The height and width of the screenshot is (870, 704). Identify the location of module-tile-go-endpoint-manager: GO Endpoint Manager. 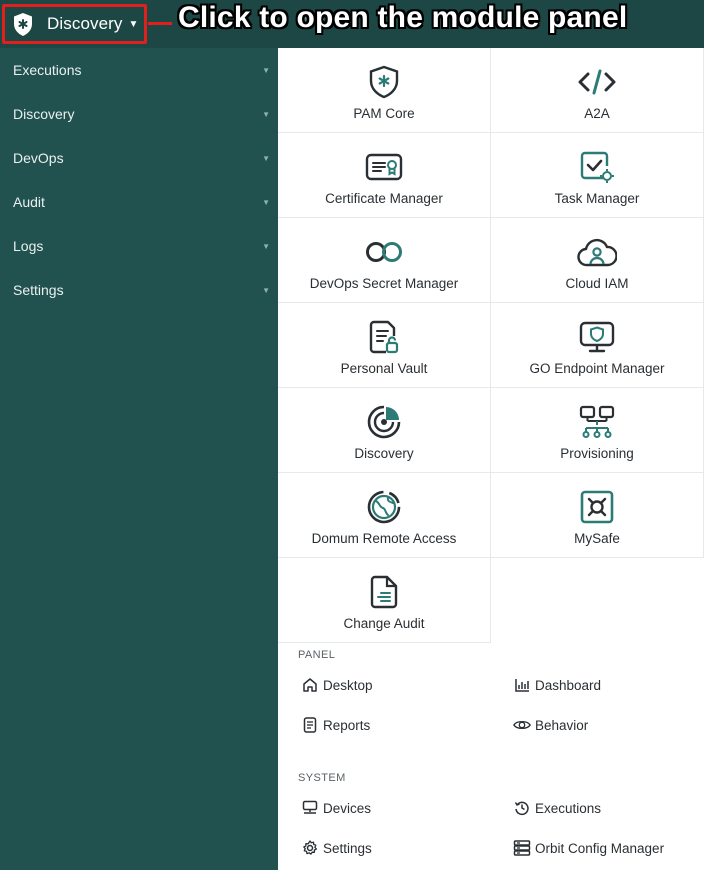
(597, 345).